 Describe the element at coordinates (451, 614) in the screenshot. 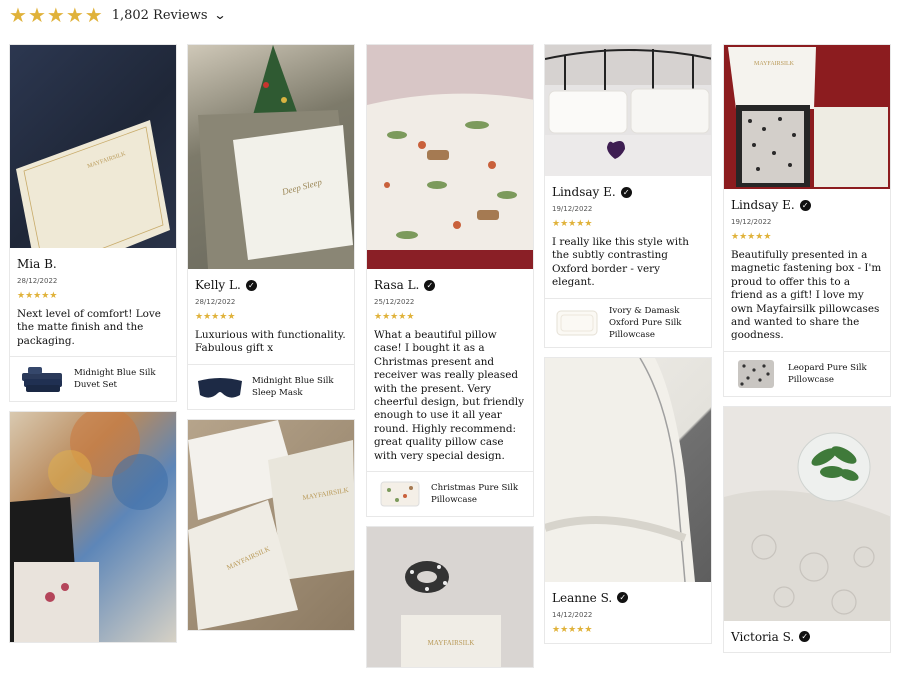

I see `scrunchie-box-image: MAYFAIRSILK` at that location.